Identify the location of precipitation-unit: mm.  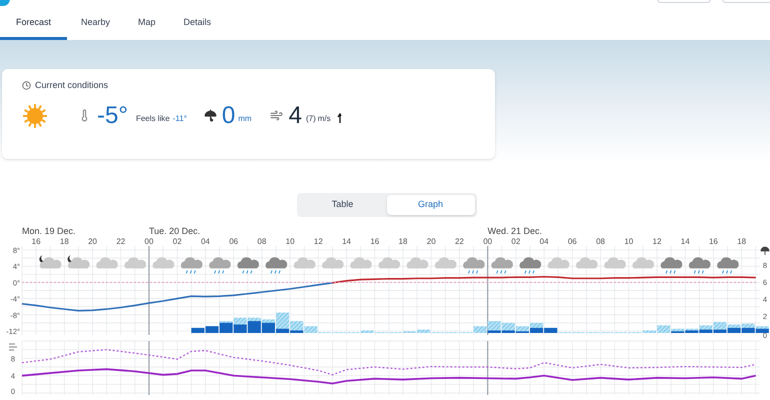
(245, 118).